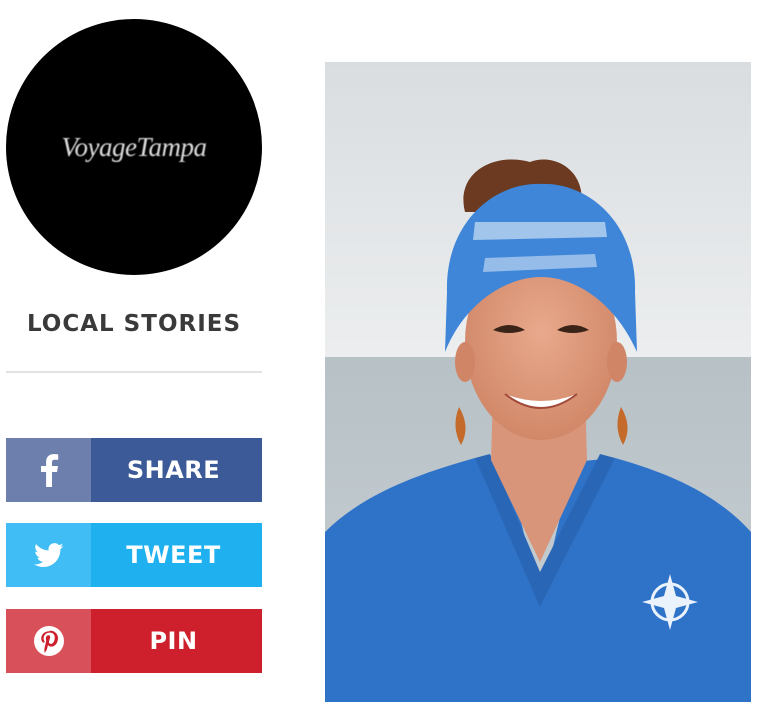 This screenshot has width=757, height=716. What do you see at coordinates (134, 324) in the screenshot?
I see `local-stories-heading: LOCAL STORIES` at bounding box center [134, 324].